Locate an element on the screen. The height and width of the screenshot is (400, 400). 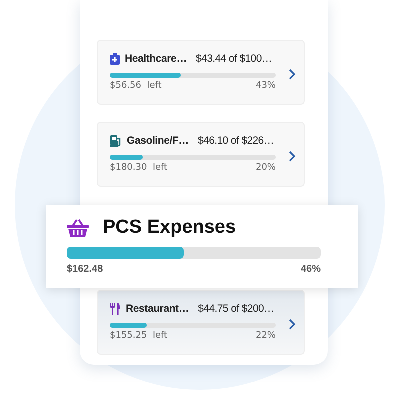
category-card: Gasoline/F… $46.10 of $226… $180.30 left 20% is located at coordinates (201, 154).